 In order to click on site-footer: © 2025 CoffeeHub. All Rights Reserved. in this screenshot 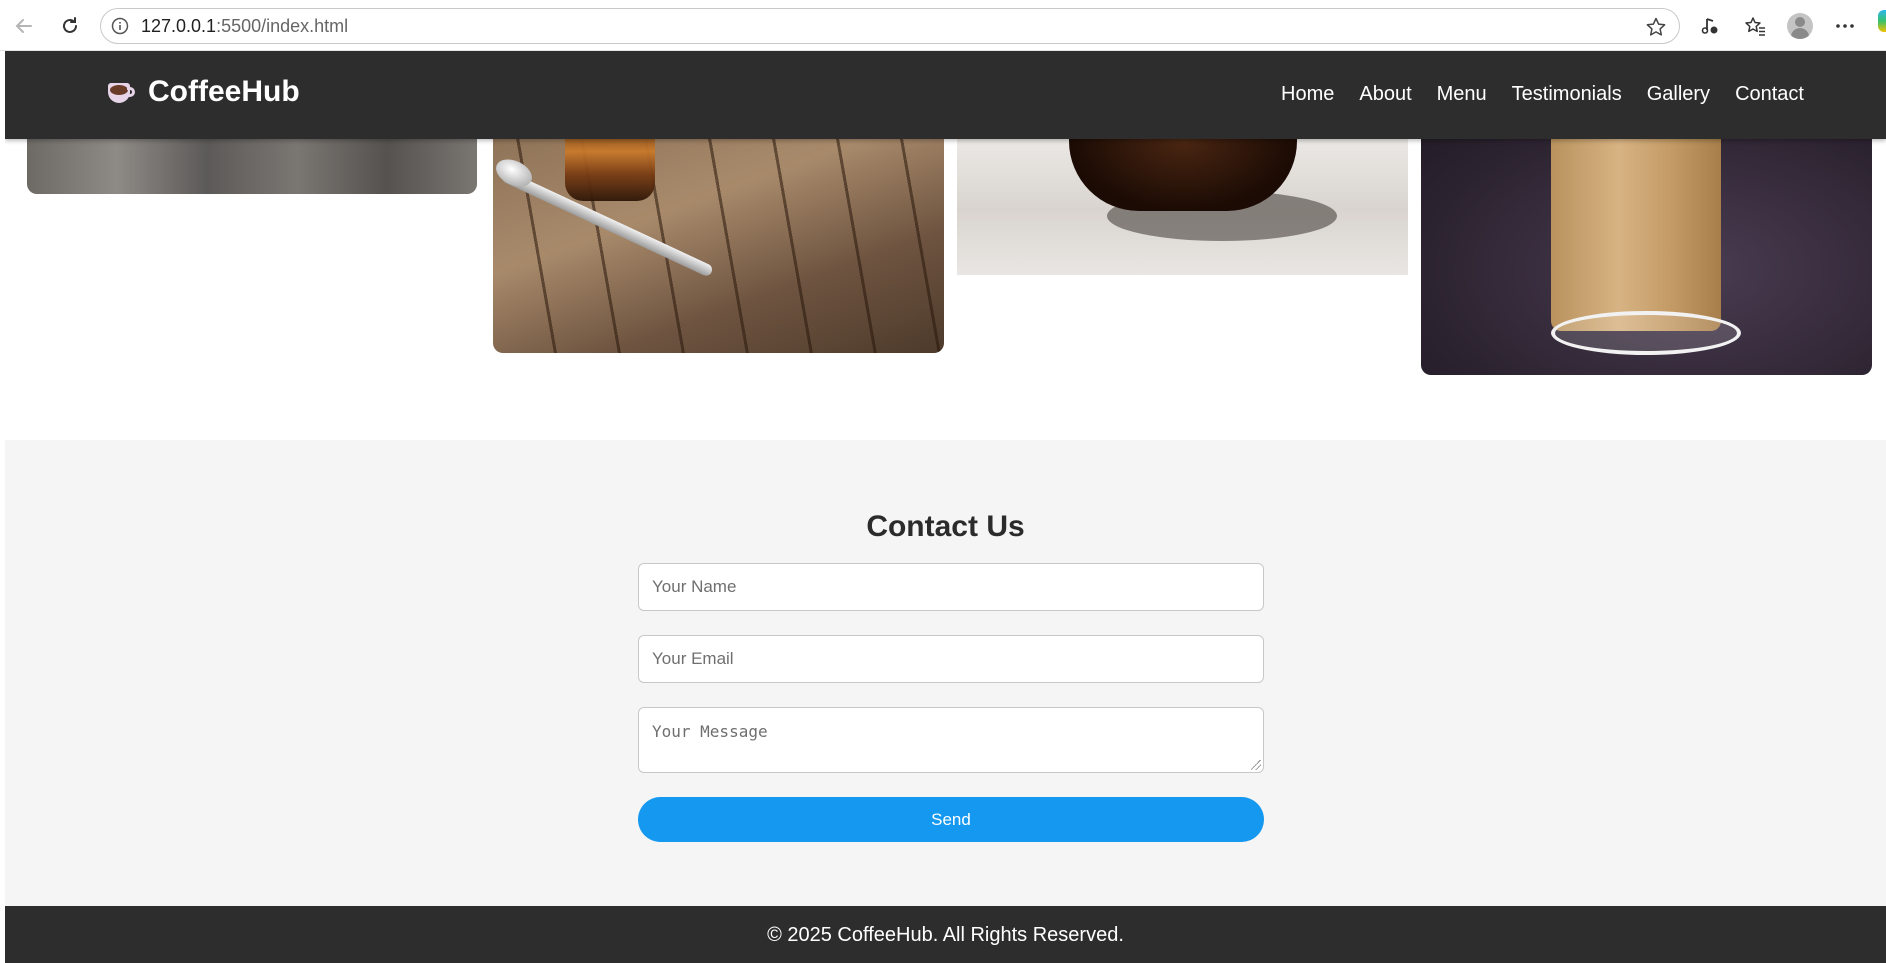, I will do `click(945, 934)`.